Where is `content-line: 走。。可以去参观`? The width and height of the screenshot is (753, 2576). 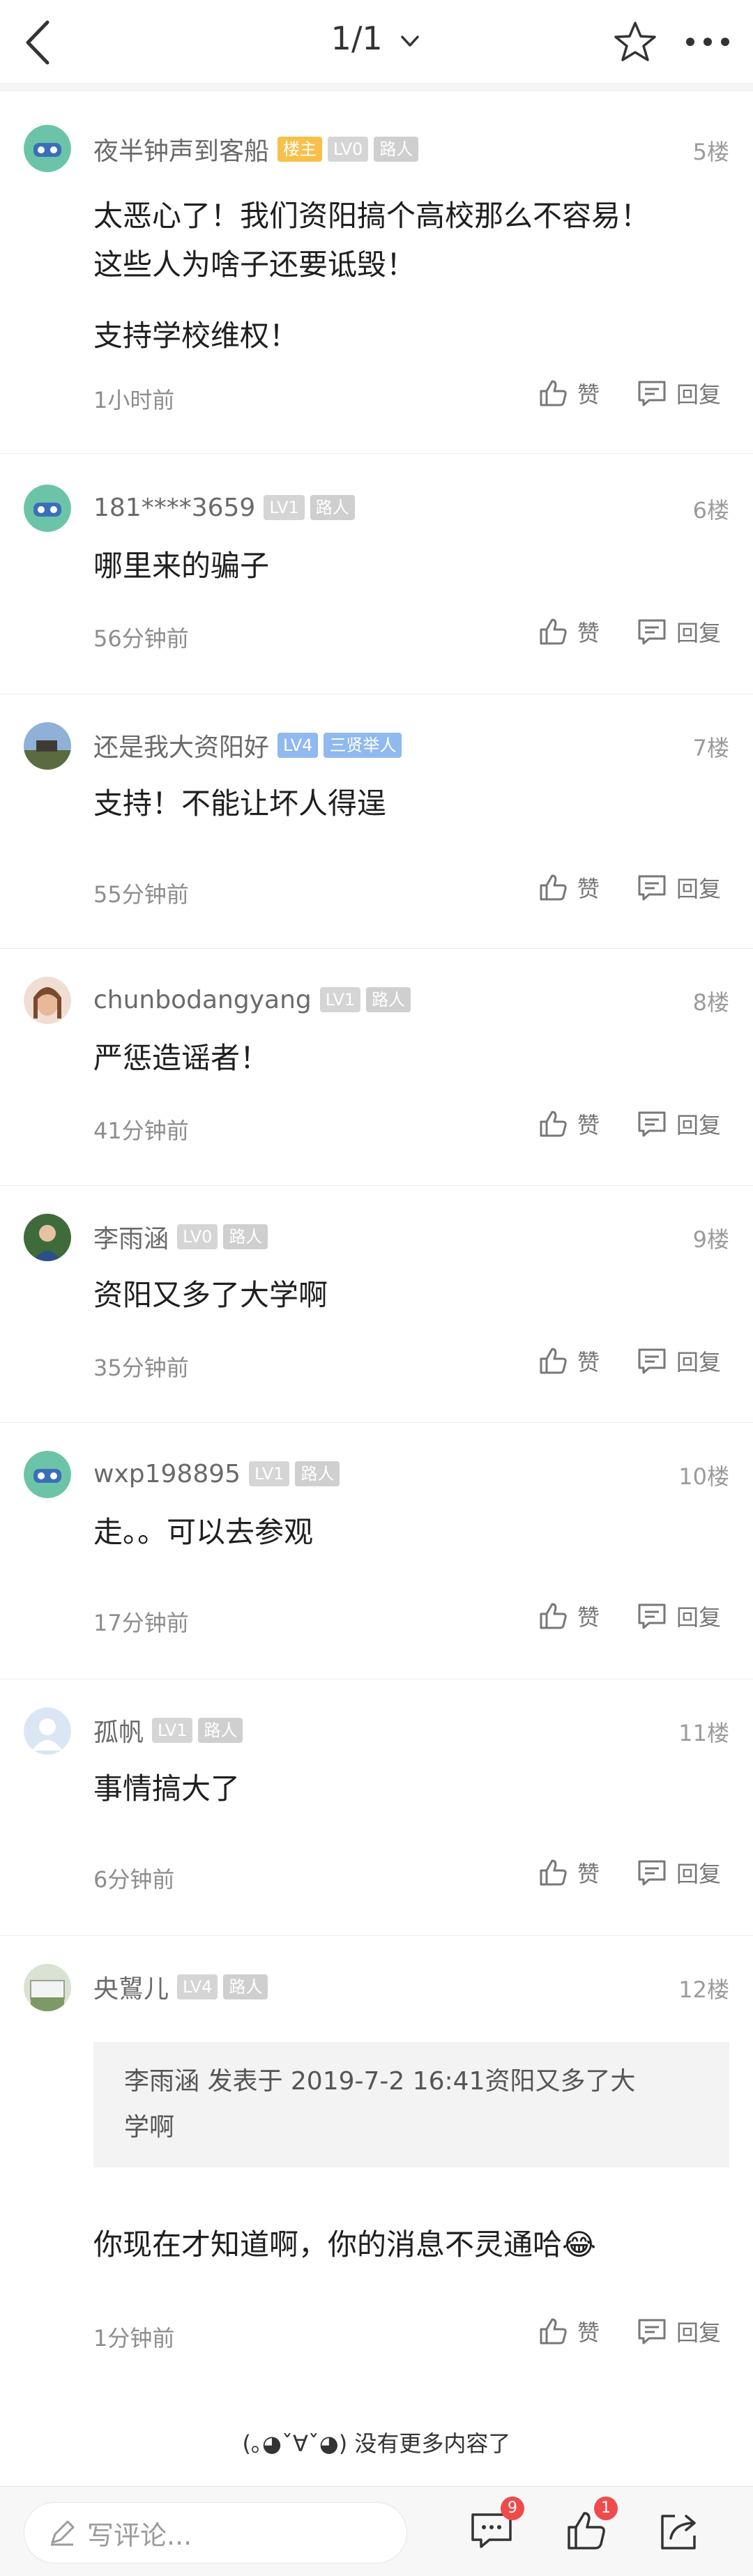
content-line: 走。。可以去参观 is located at coordinates (203, 1532).